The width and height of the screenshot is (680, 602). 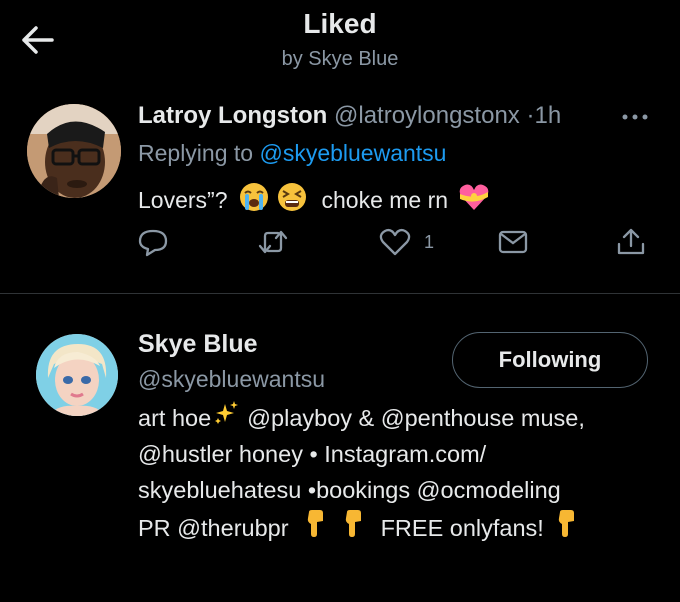 What do you see at coordinates (213, 528) in the screenshot?
I see `bio-line-4-a: PR @therubpr` at bounding box center [213, 528].